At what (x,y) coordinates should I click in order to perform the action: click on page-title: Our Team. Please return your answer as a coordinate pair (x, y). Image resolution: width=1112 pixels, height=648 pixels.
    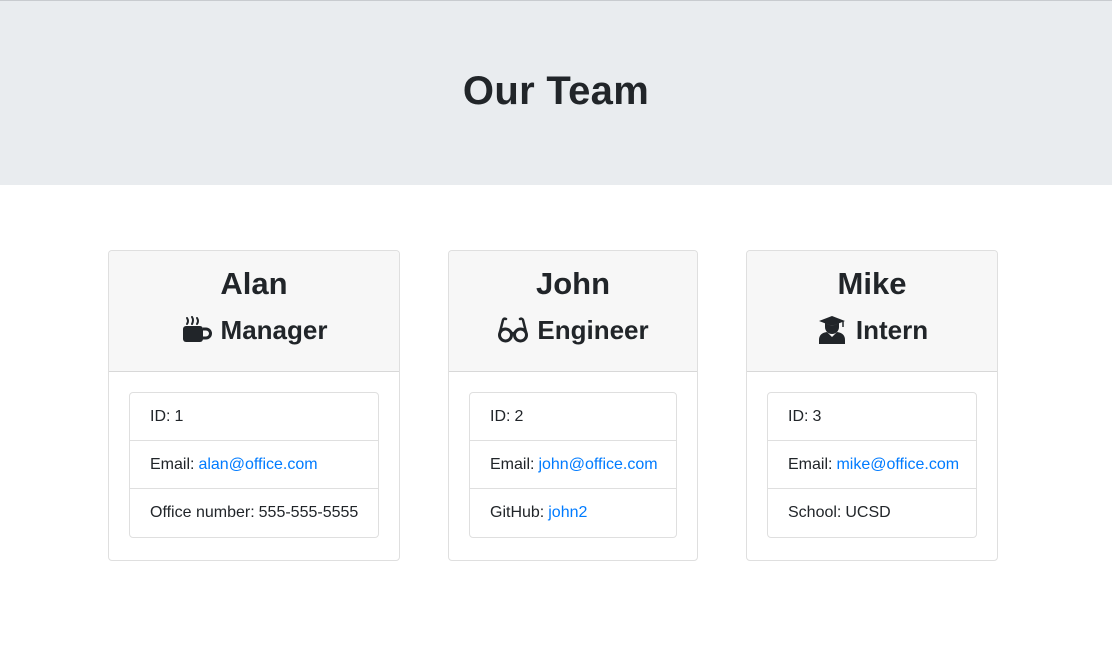
    Looking at the image, I should click on (556, 90).